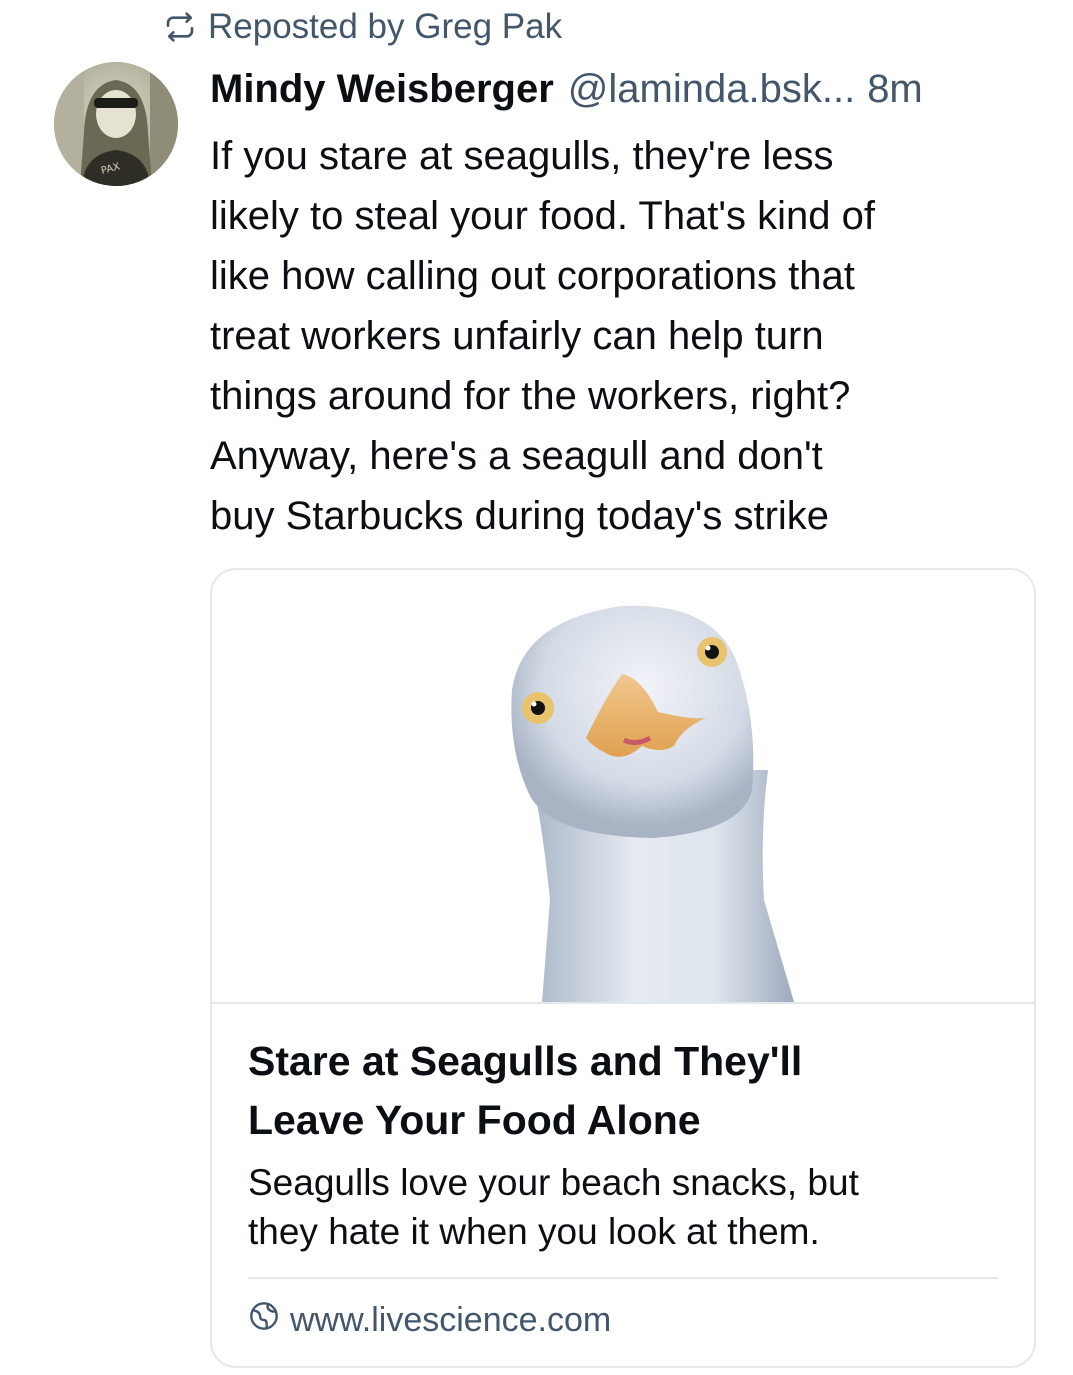 Image resolution: width=1073 pixels, height=1375 pixels. Describe the element at coordinates (517, 336) in the screenshot. I see `post-text-line: treat workers unfairly can help turn` at that location.